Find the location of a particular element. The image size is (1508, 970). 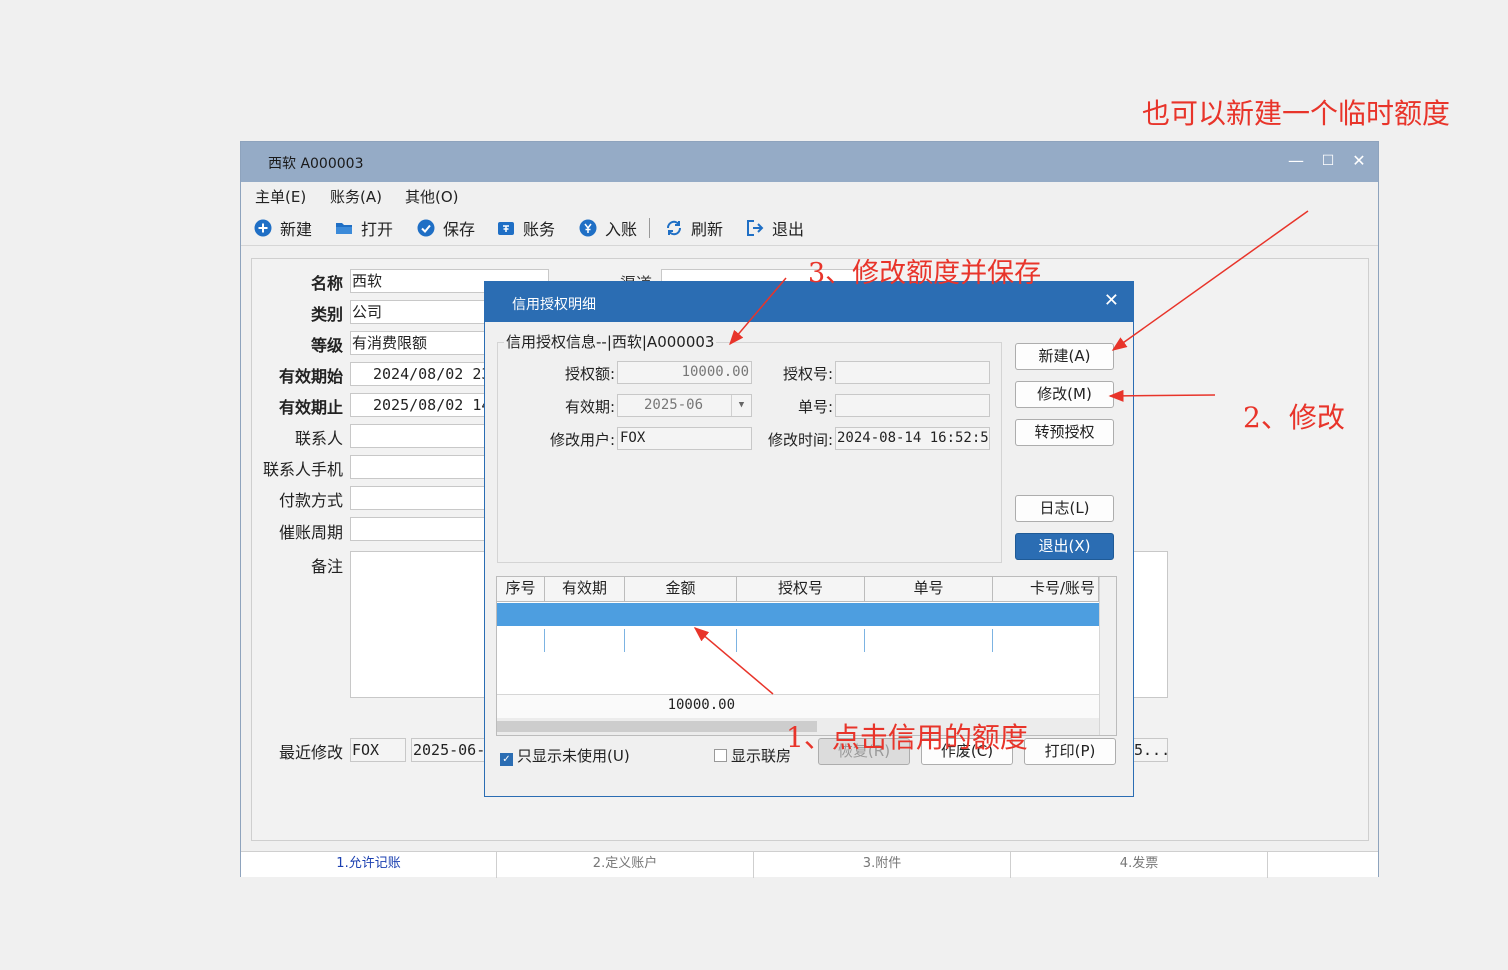

show-linked-checkbox: 显示联房 is located at coordinates (752, 755).